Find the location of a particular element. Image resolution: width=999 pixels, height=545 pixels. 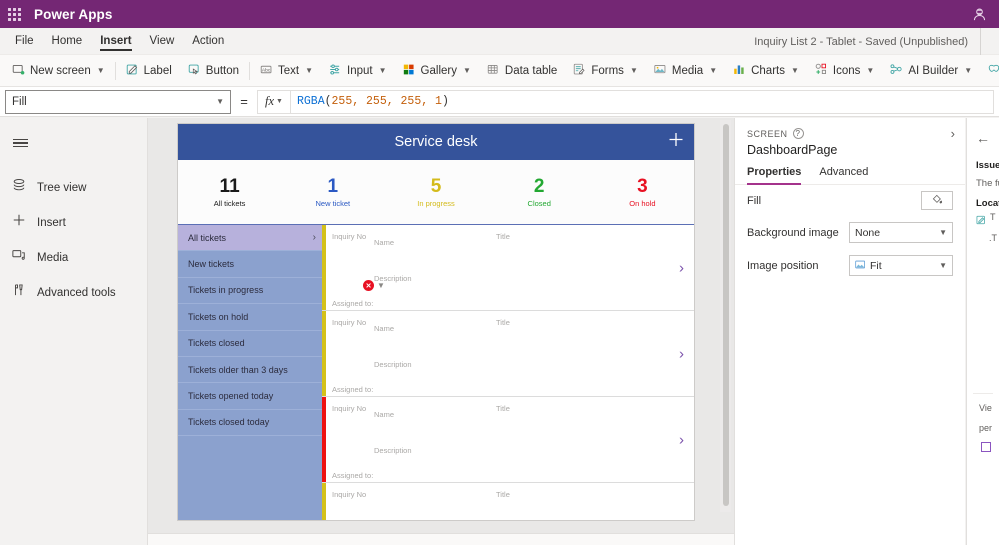

list-item: Tickets closed is located at coordinates (250, 344).